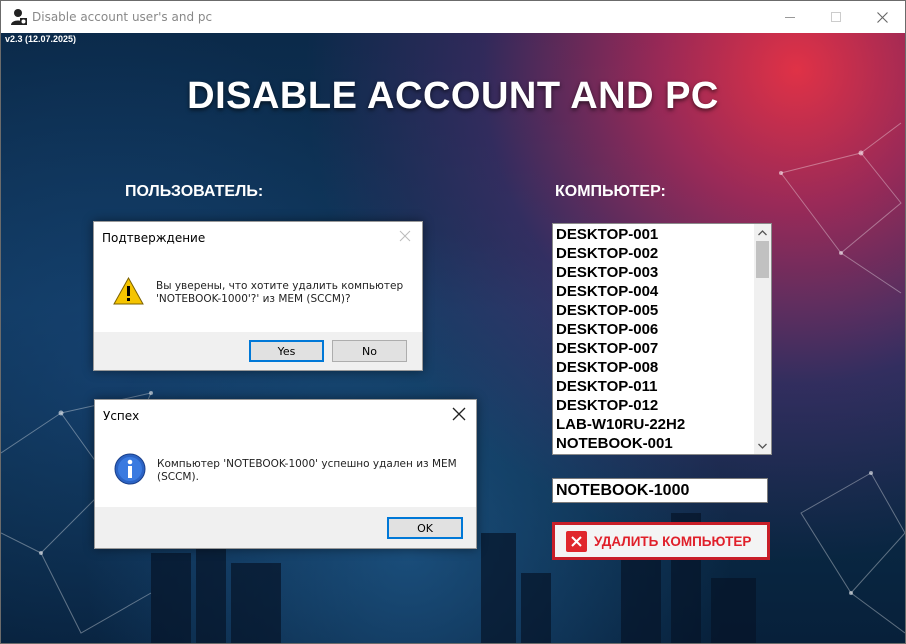 The height and width of the screenshot is (644, 906). What do you see at coordinates (653, 367) in the screenshot?
I see `computer-list-item: DESKTOP-008` at bounding box center [653, 367].